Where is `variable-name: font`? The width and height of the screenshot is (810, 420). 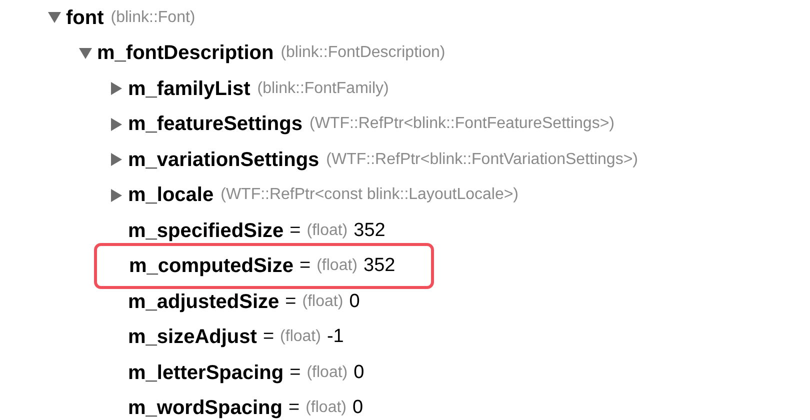
variable-name: font is located at coordinates (85, 18).